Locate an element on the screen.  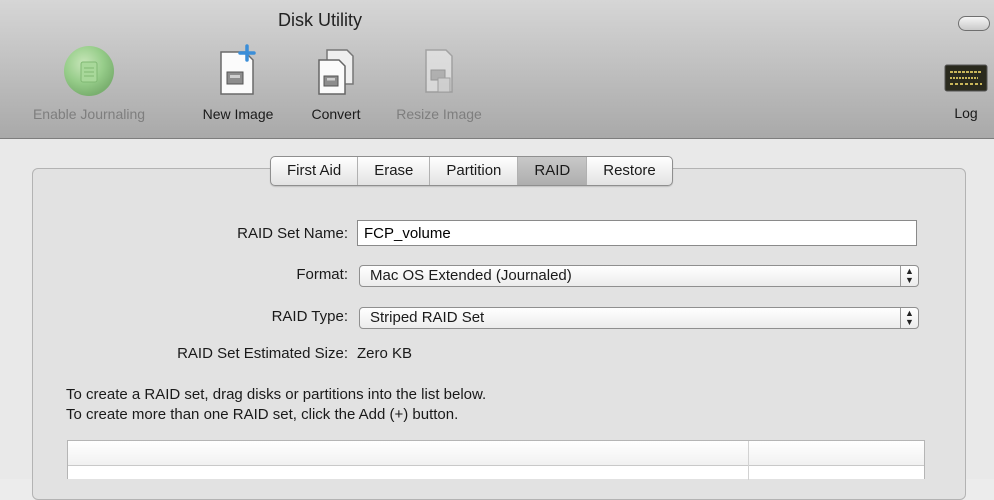
raid-type-select: Striped RAID Set ▲ ▼ is located at coordinates (639, 318).